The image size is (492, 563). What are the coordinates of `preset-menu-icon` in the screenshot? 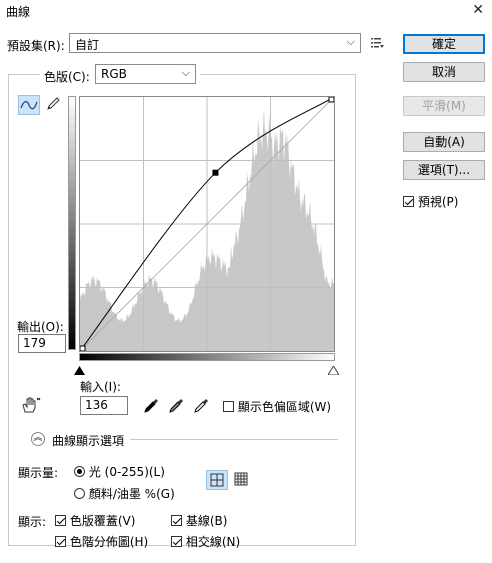 It's located at (378, 44).